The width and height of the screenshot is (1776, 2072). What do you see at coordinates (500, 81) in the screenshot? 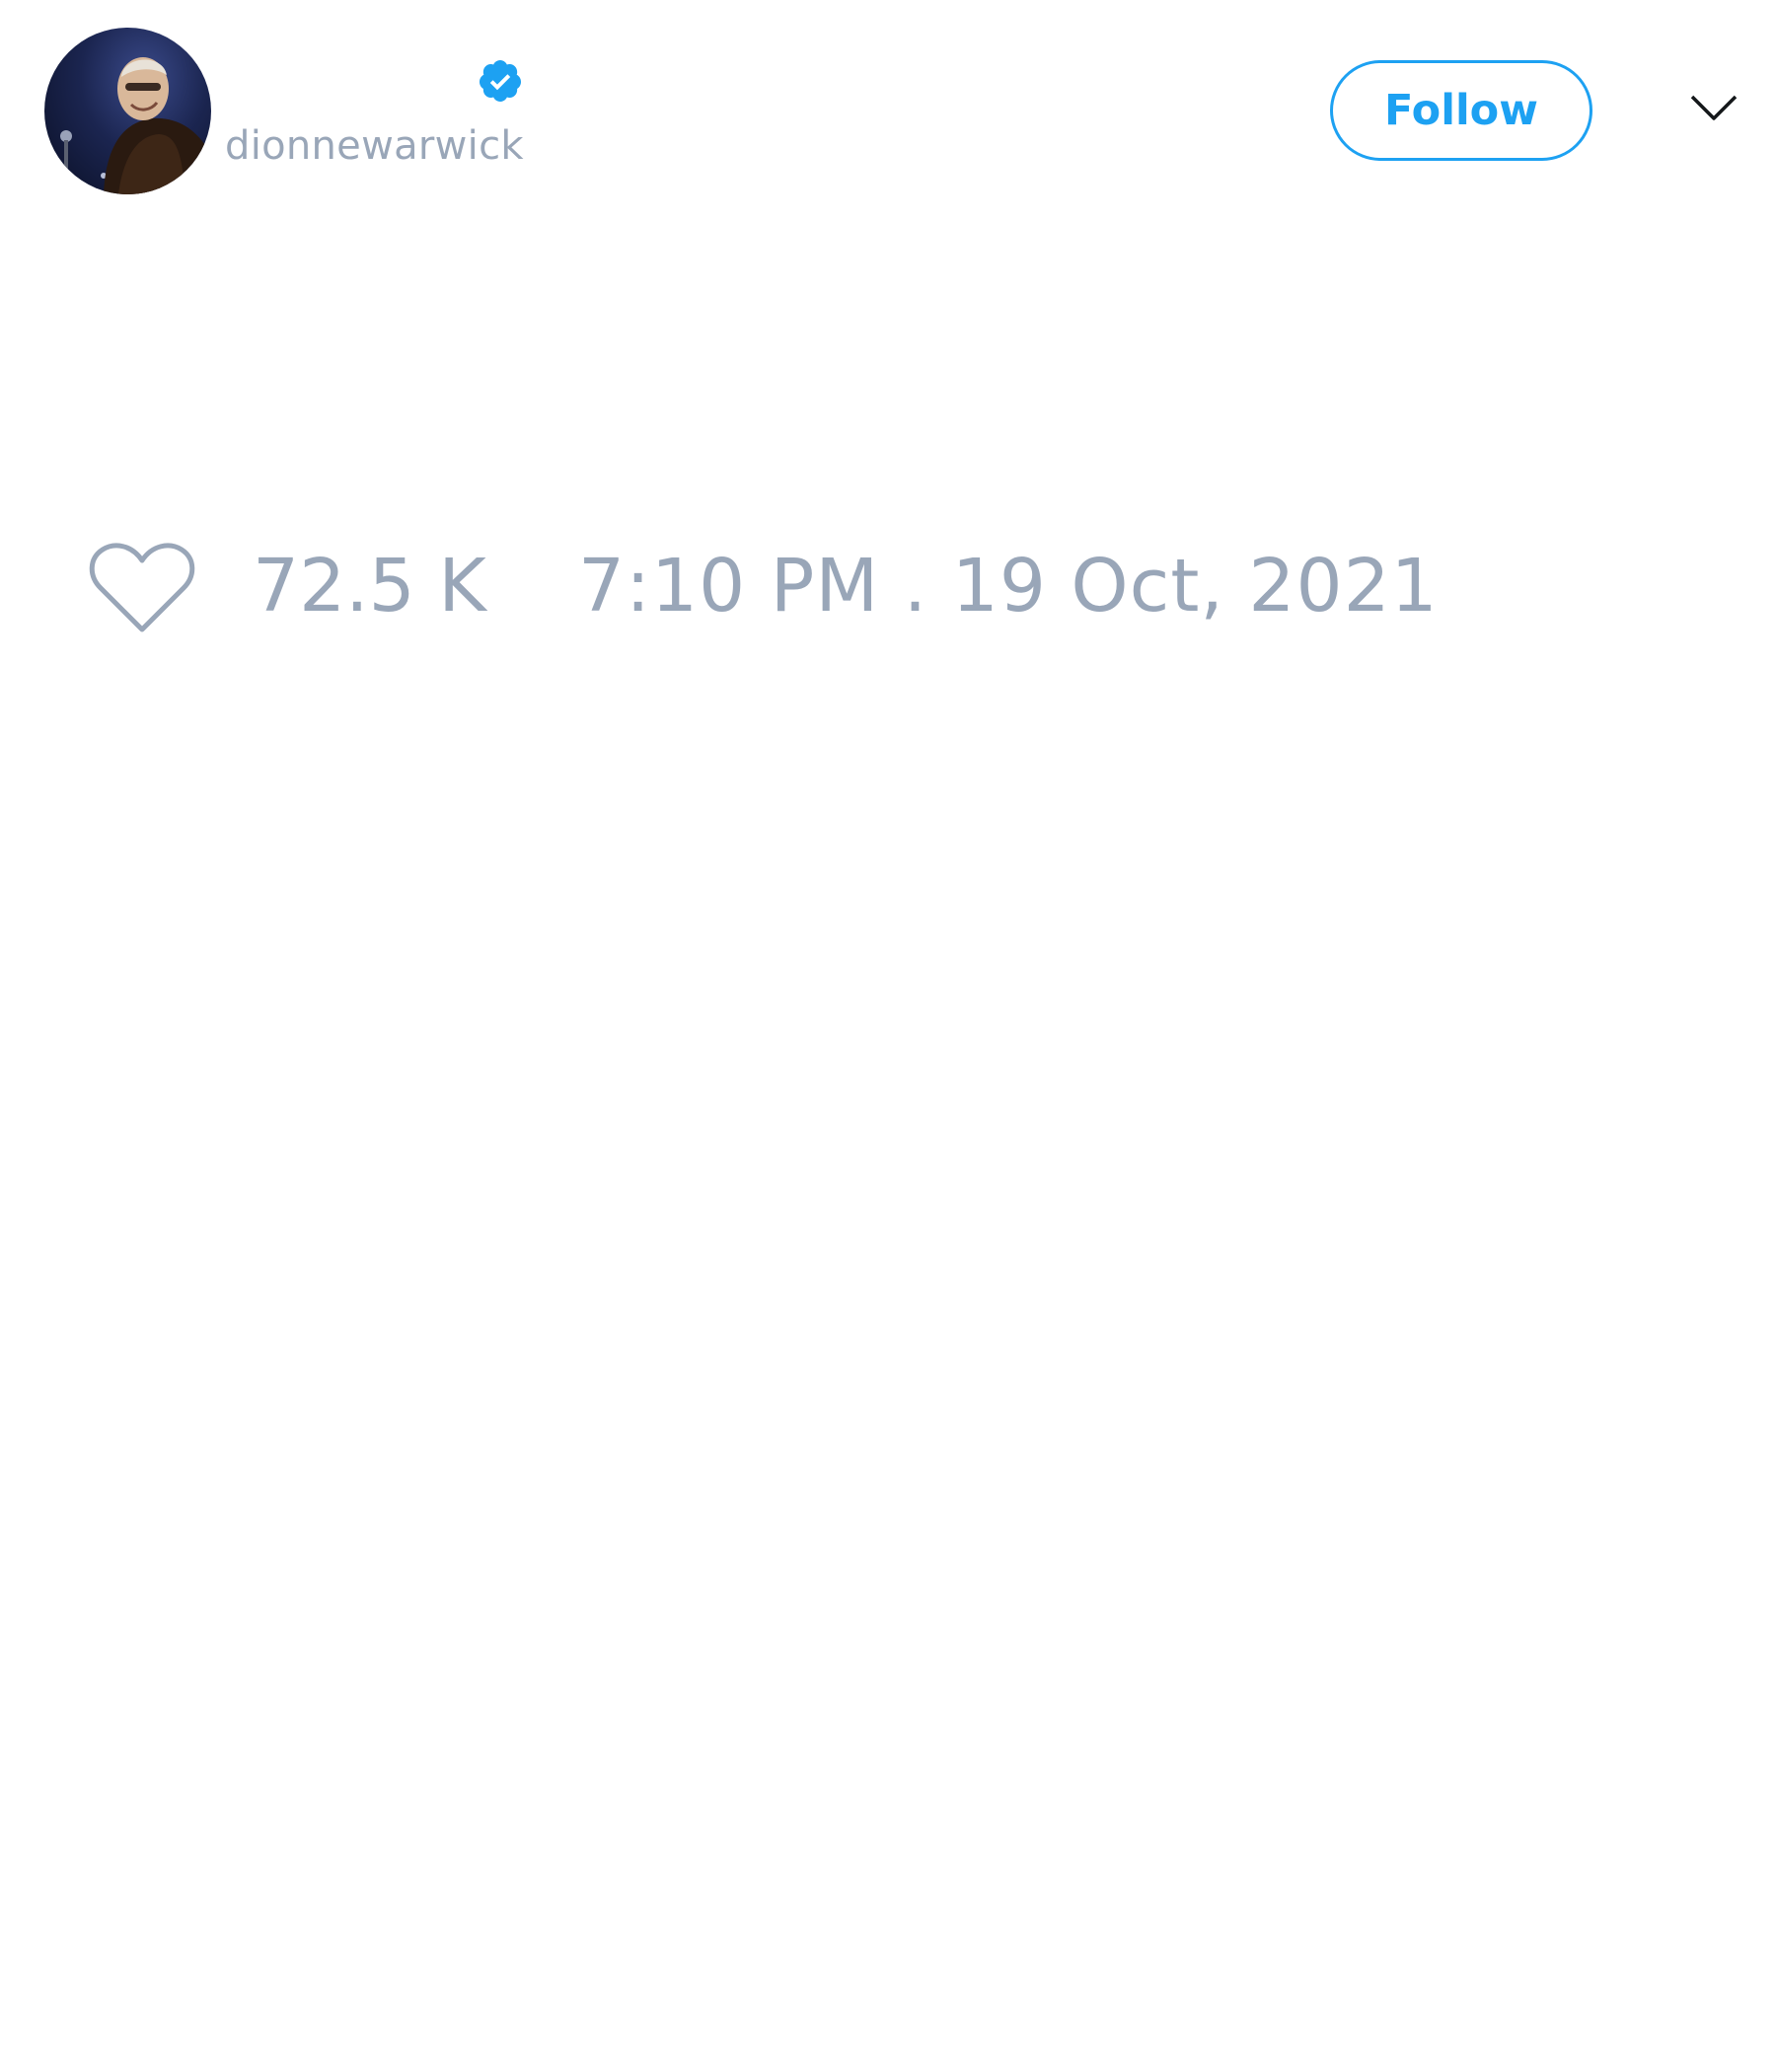
I see `verified-badge-icon` at bounding box center [500, 81].